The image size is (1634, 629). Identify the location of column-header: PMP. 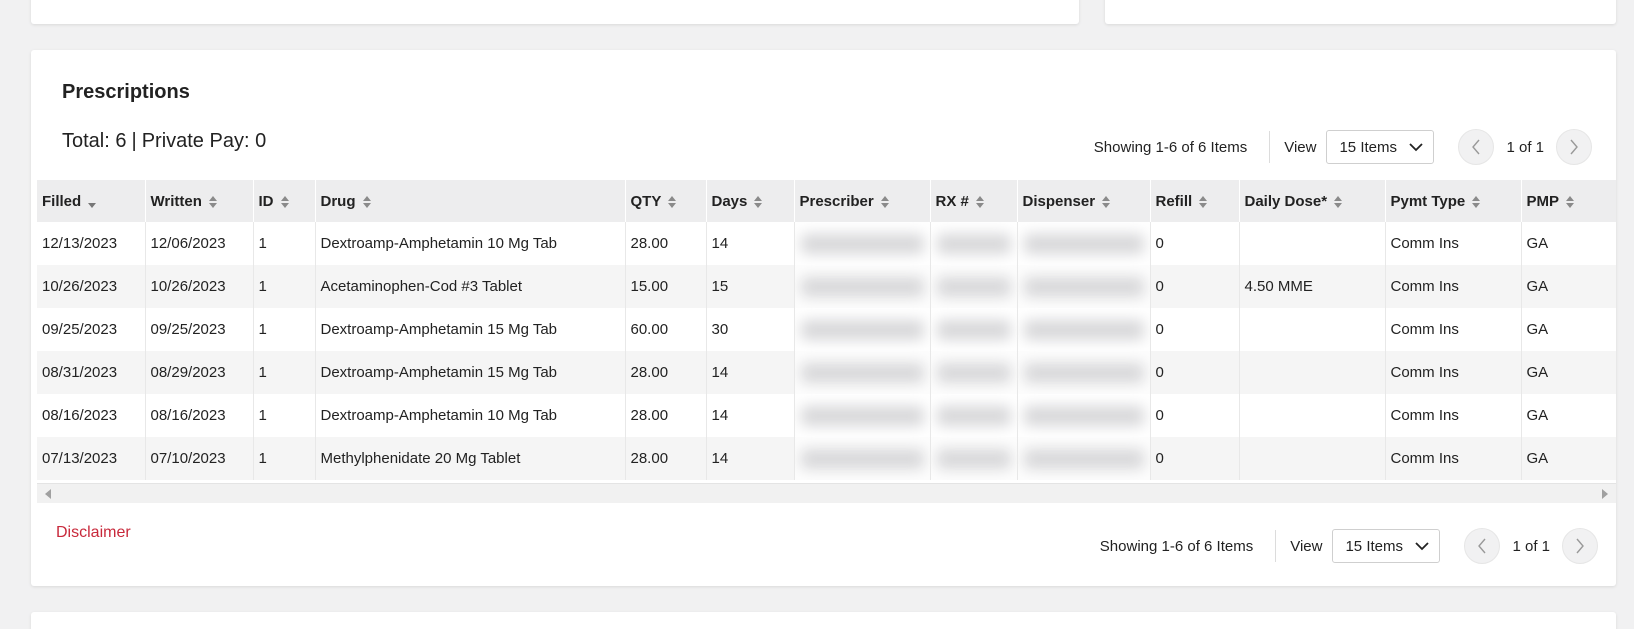
(1568, 201).